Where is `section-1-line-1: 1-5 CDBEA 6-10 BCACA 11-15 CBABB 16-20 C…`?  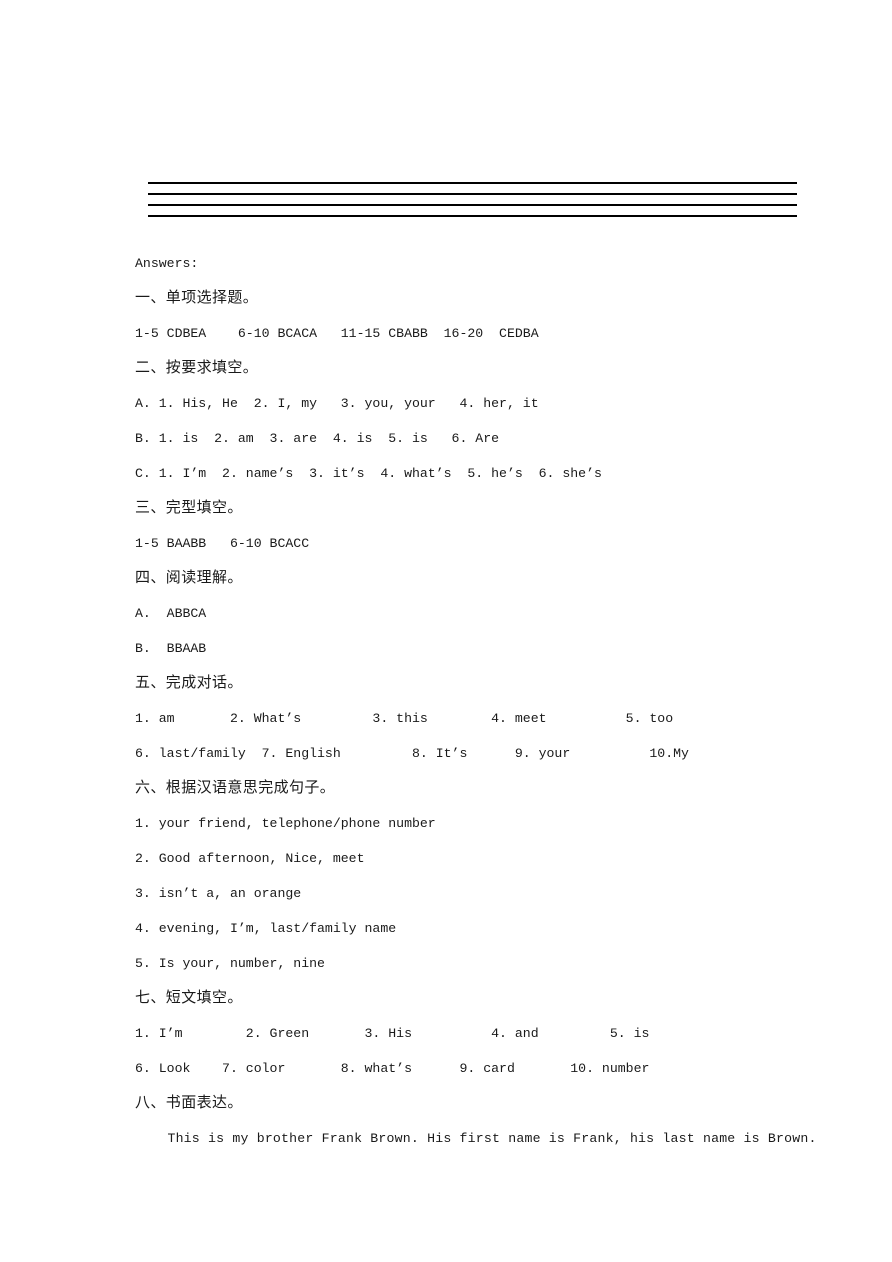
section-1-line-1: 1-5 CDBEA 6-10 BCACA 11-15 CBABB 16-20 C… is located at coordinates (337, 333).